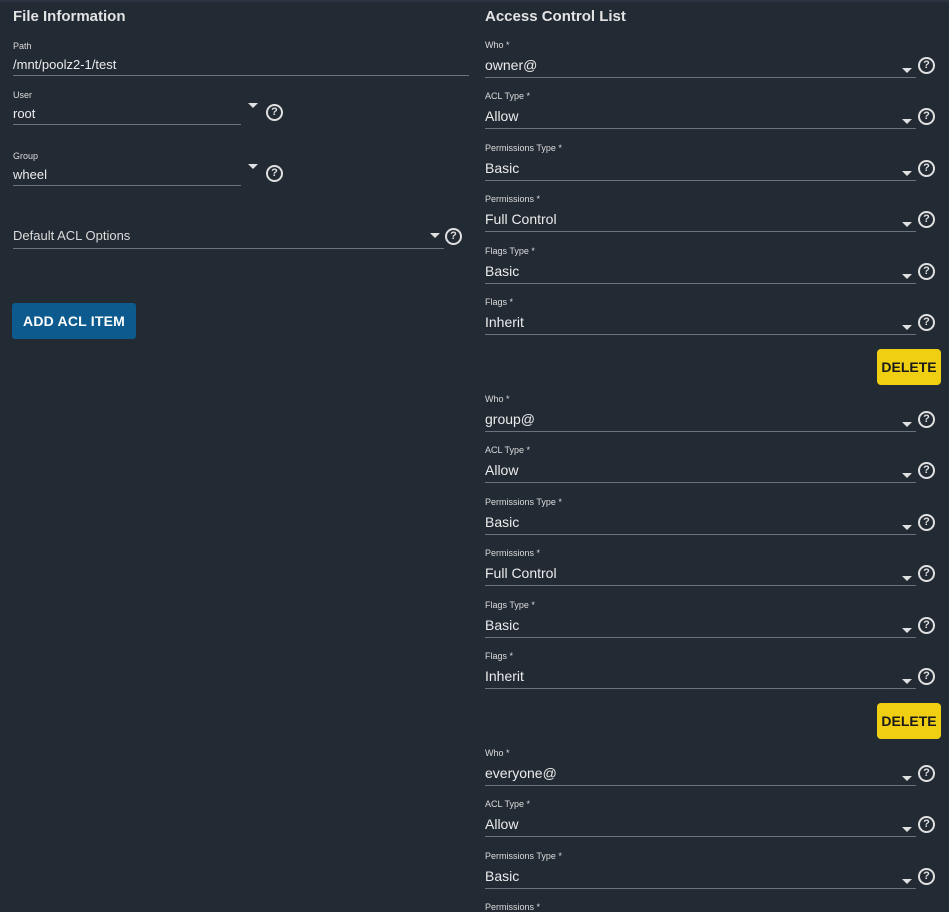 Image resolution: width=949 pixels, height=912 pixels. Describe the element at coordinates (71, 235) in the screenshot. I see `default-acl-select: Default ACL Options` at that location.